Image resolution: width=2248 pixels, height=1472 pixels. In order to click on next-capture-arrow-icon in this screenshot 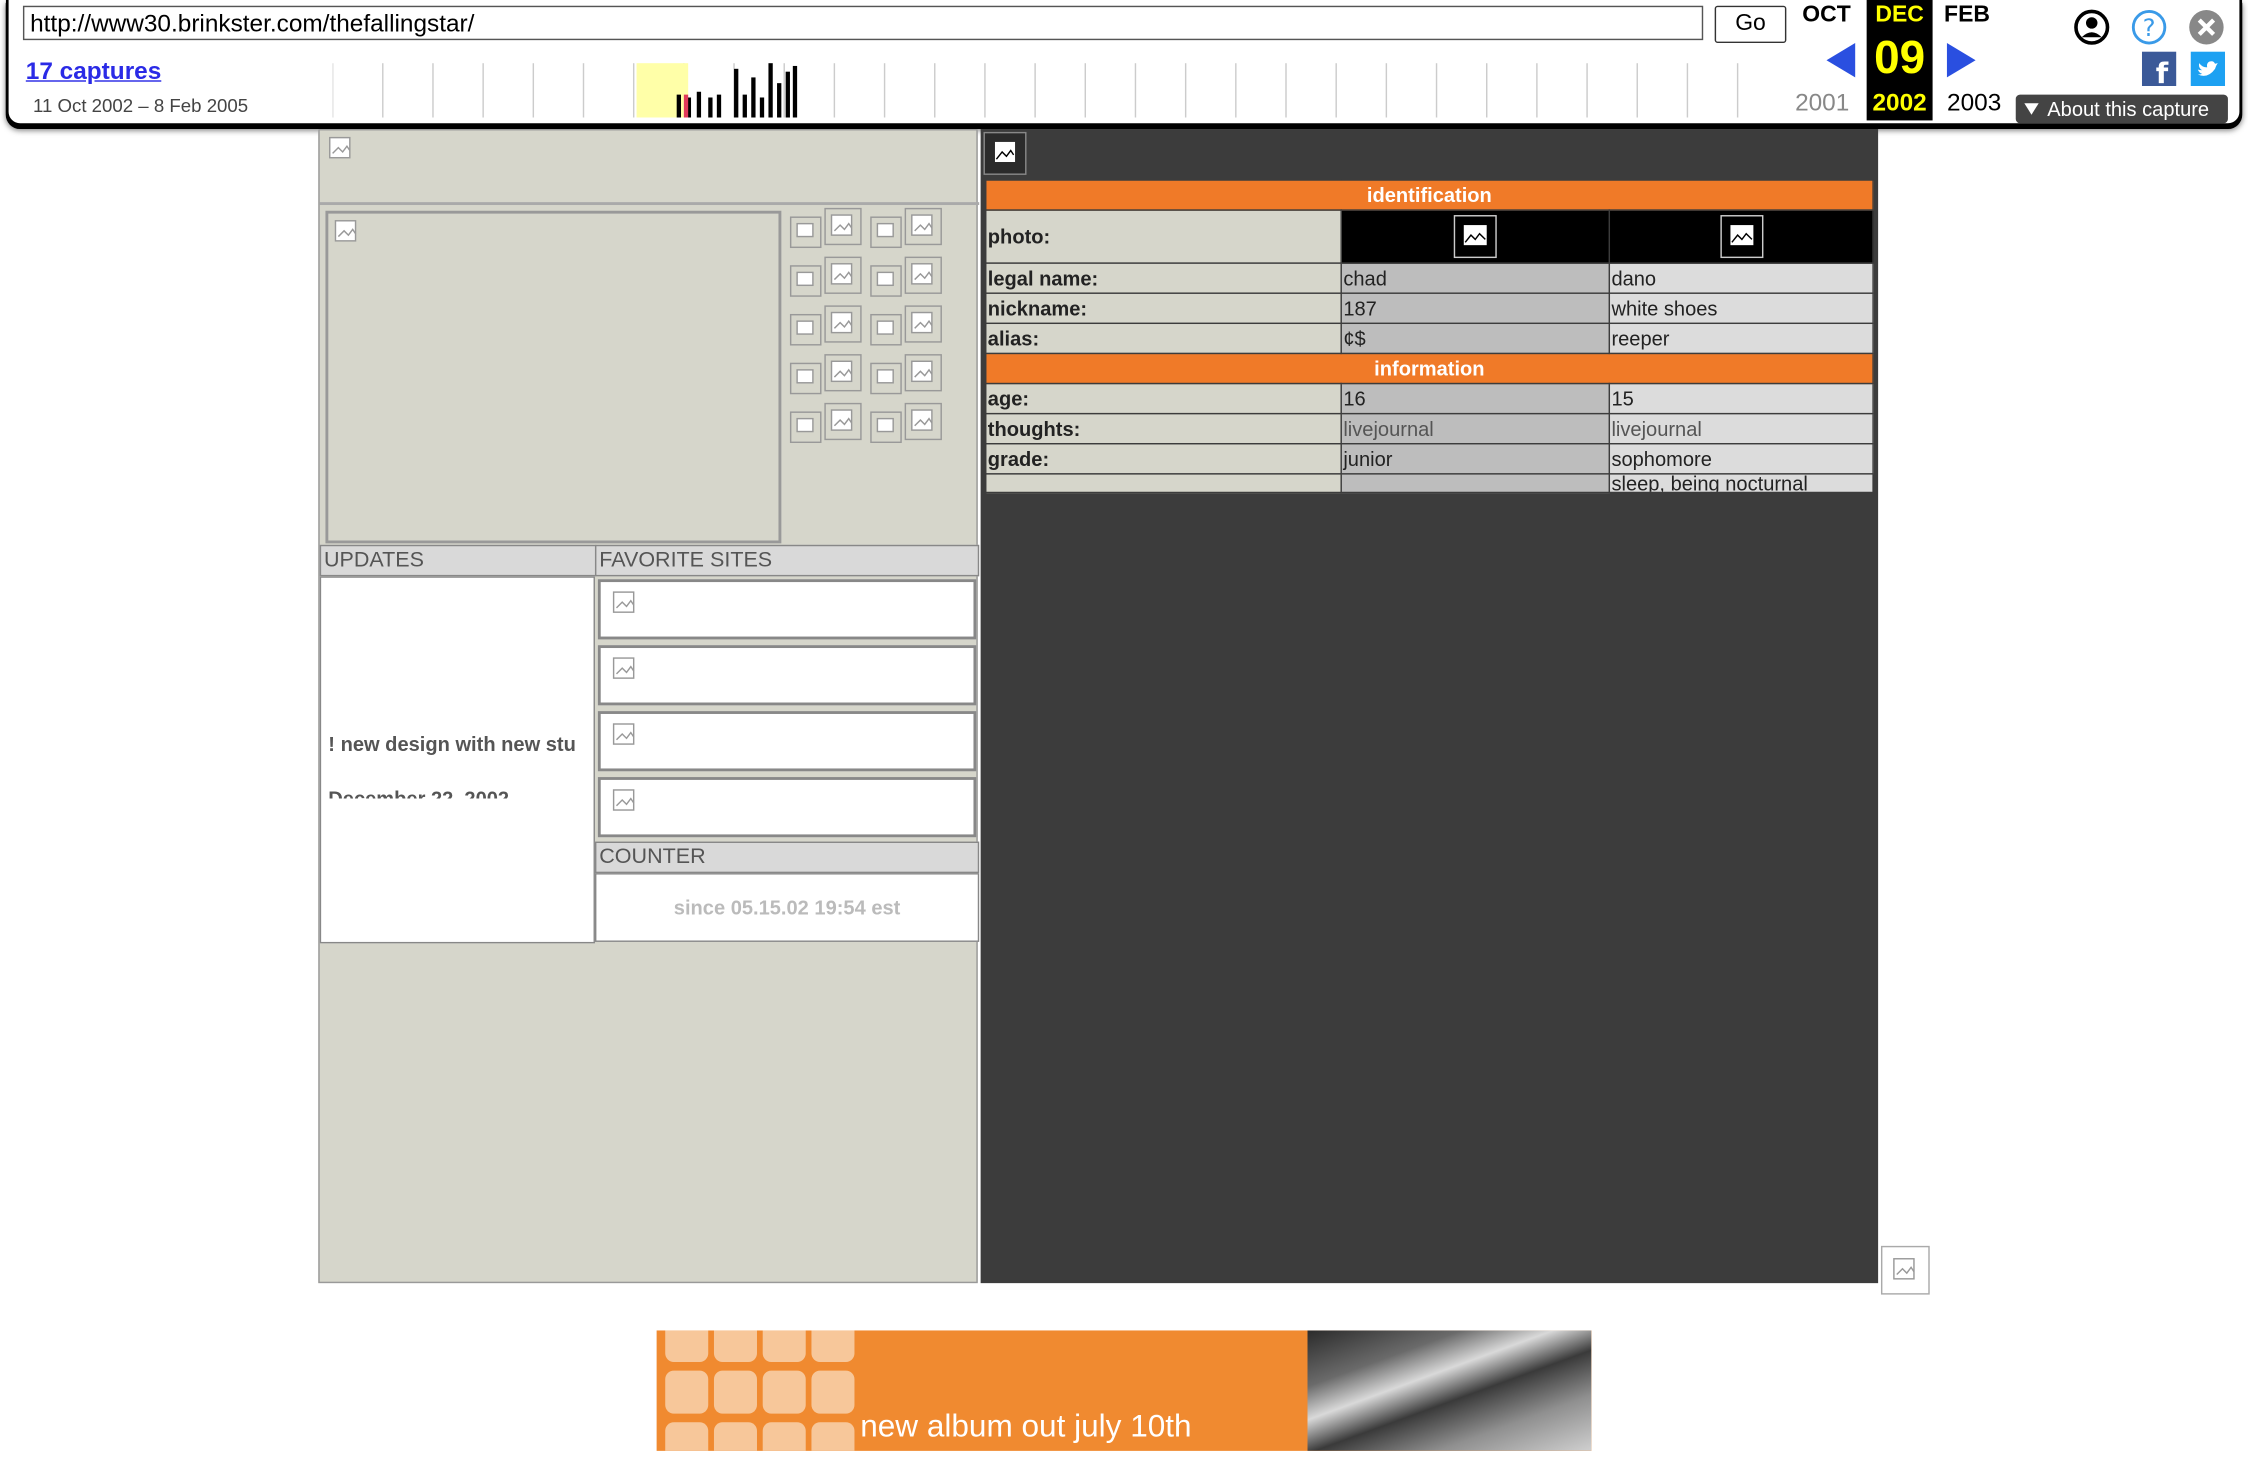, I will do `click(1961, 60)`.